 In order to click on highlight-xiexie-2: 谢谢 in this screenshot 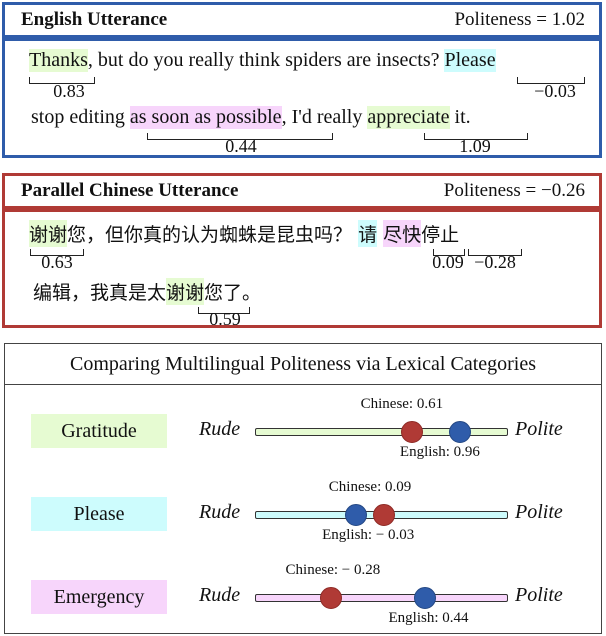, I will do `click(185, 291)`.